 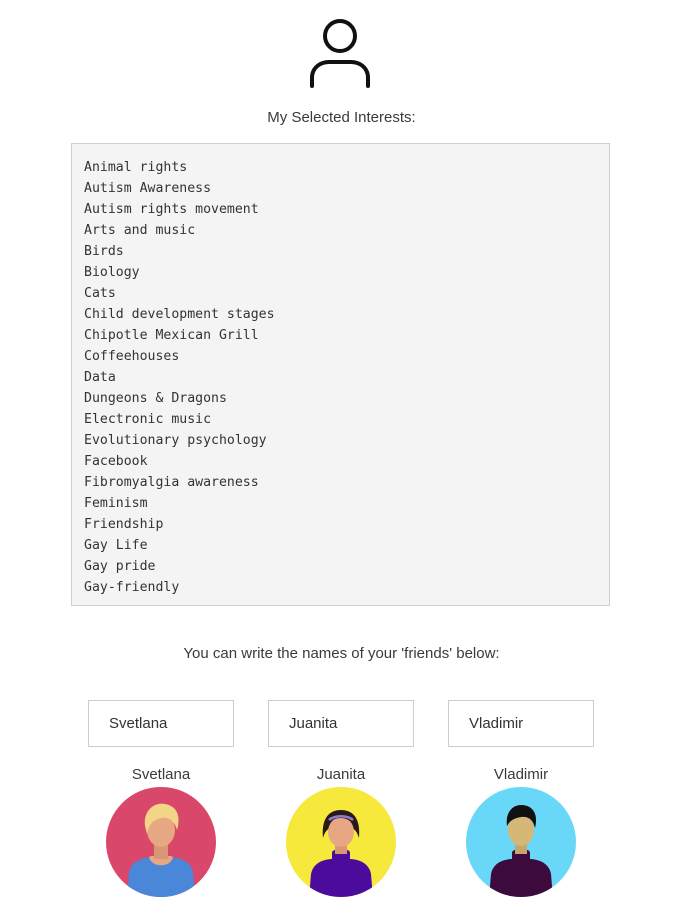 What do you see at coordinates (132, 356) in the screenshot?
I see `interest-item: Coffeehouses` at bounding box center [132, 356].